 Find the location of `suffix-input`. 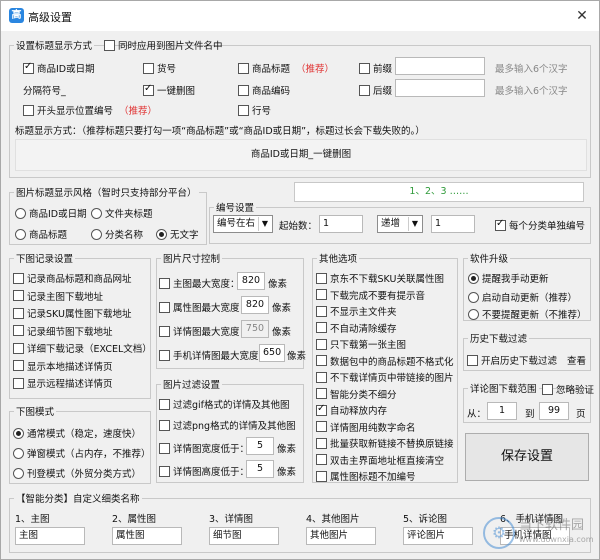

suffix-input is located at coordinates (440, 88).